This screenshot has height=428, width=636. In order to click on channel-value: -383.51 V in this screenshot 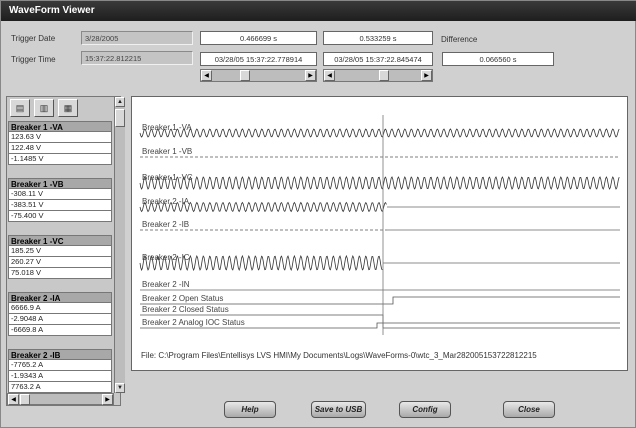, I will do `click(60, 205)`.